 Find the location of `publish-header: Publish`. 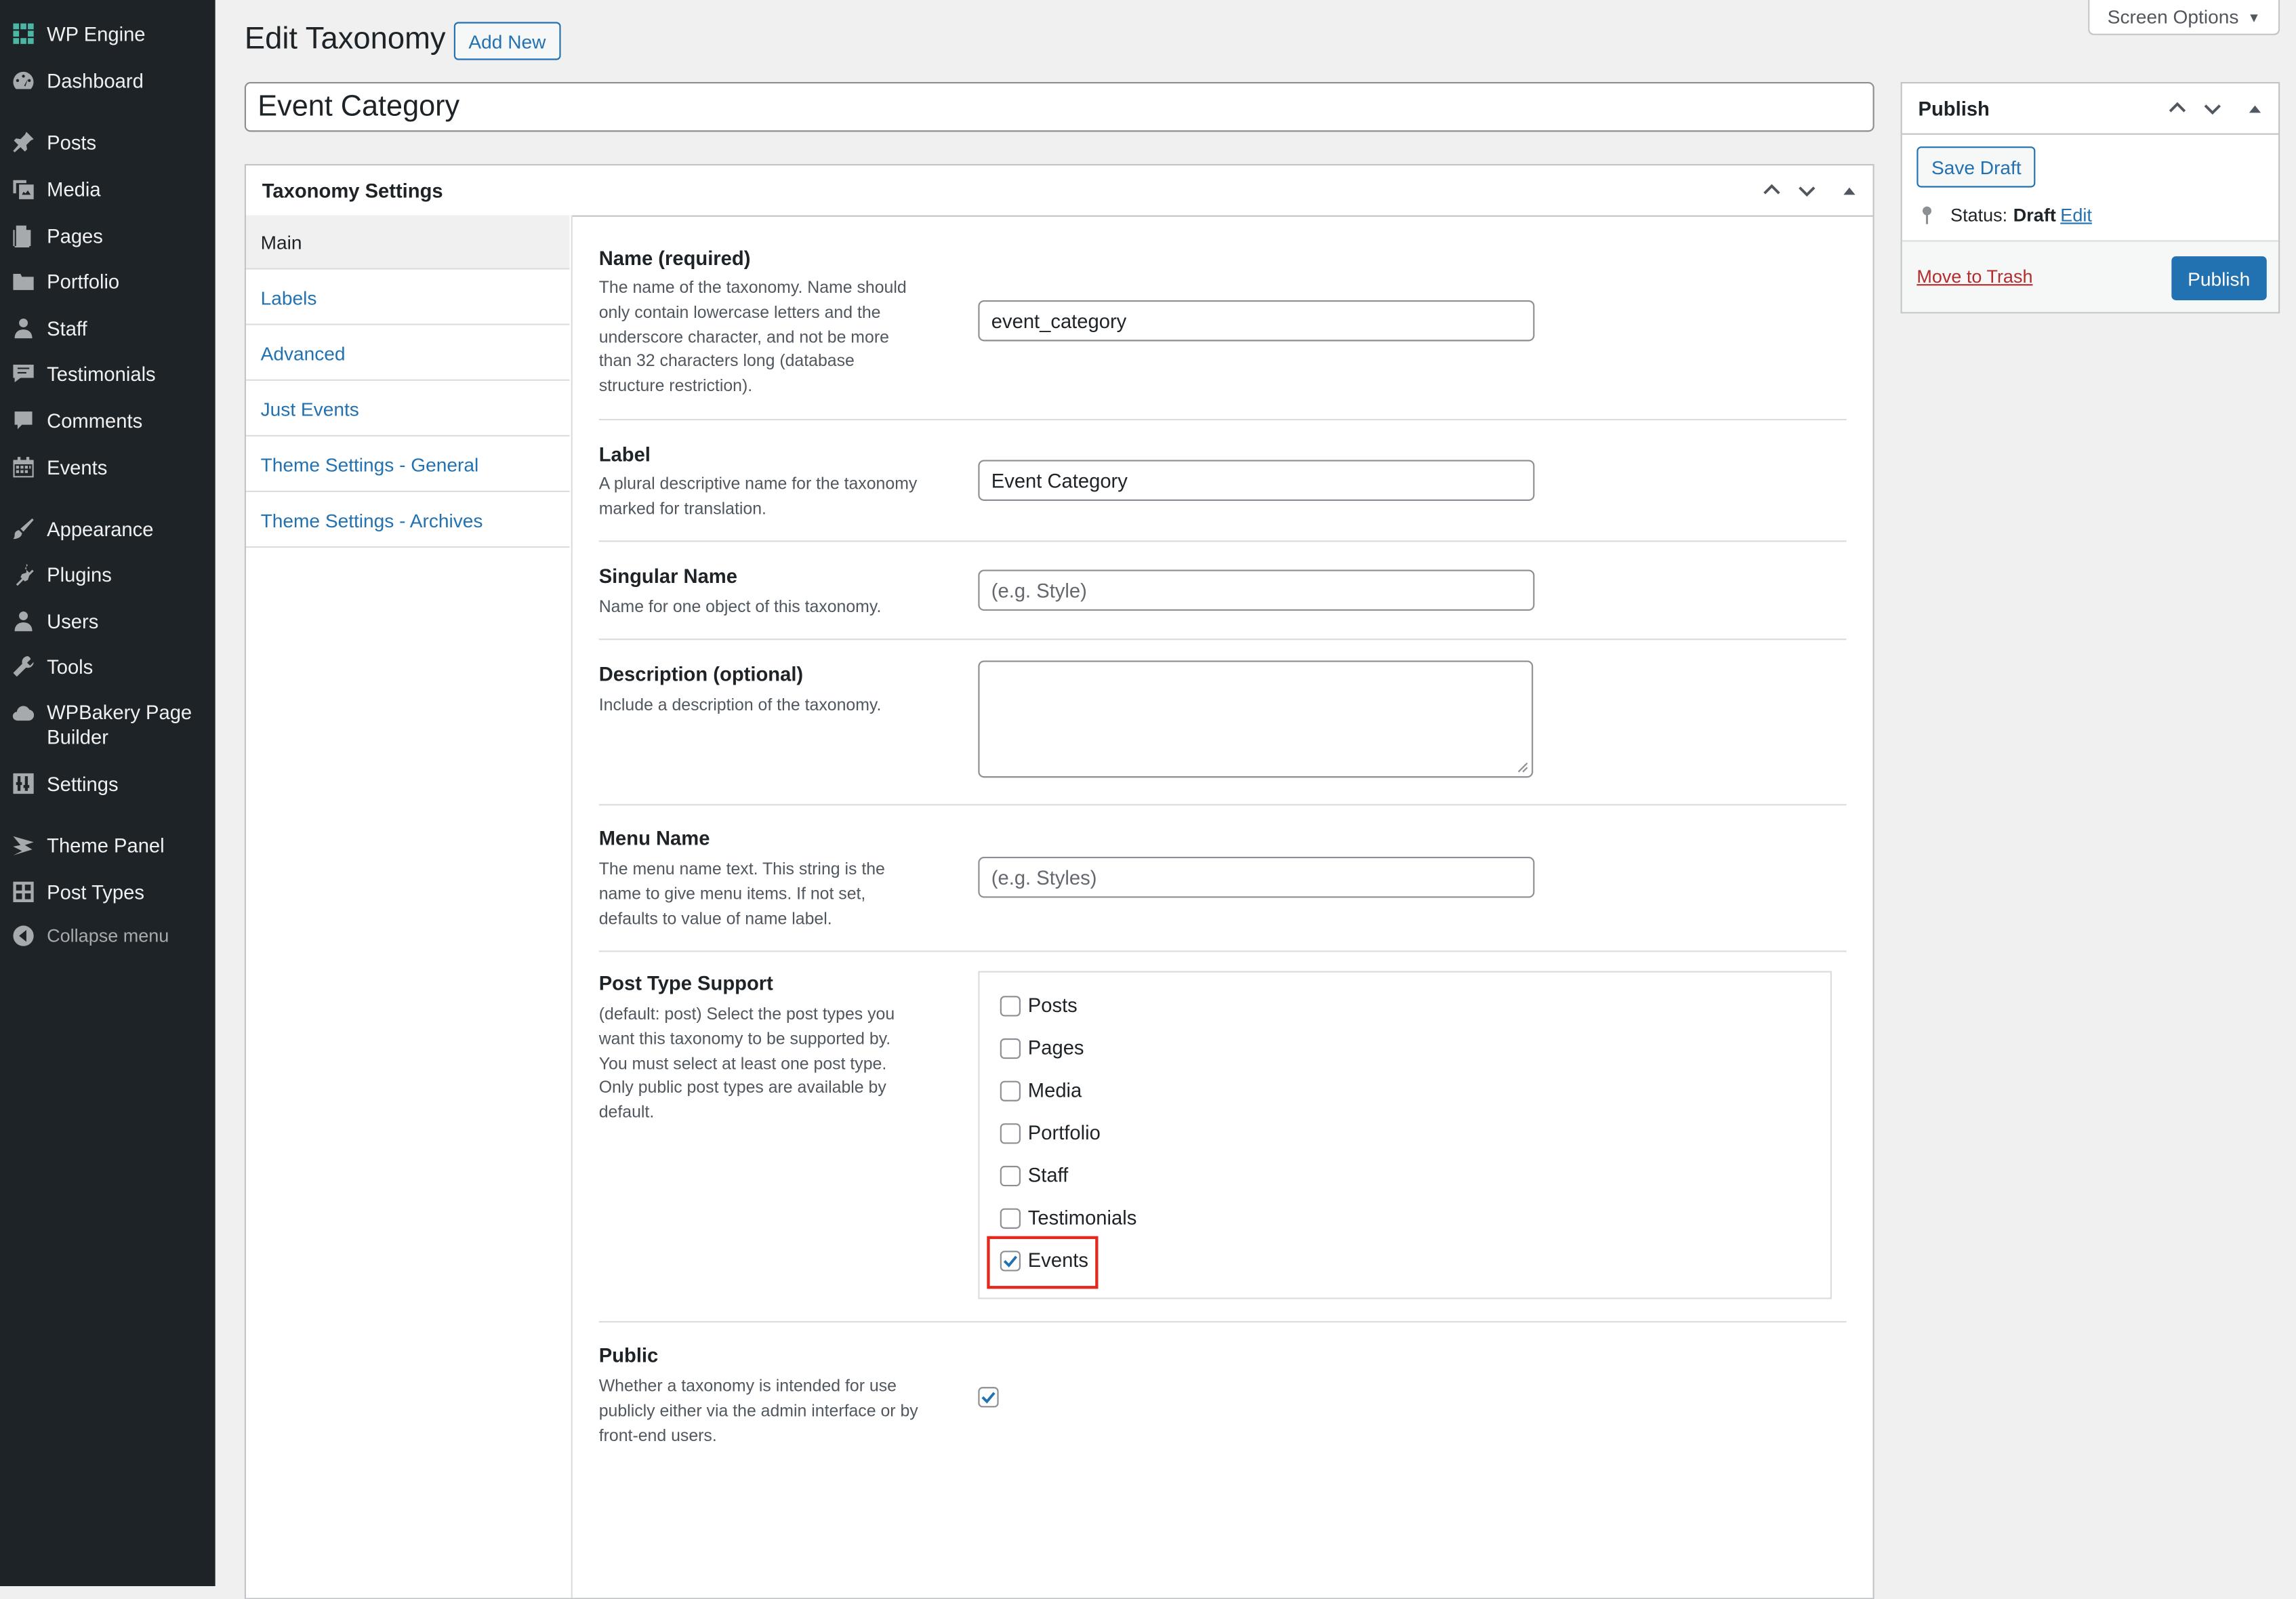

publish-header: Publish is located at coordinates (2090, 109).